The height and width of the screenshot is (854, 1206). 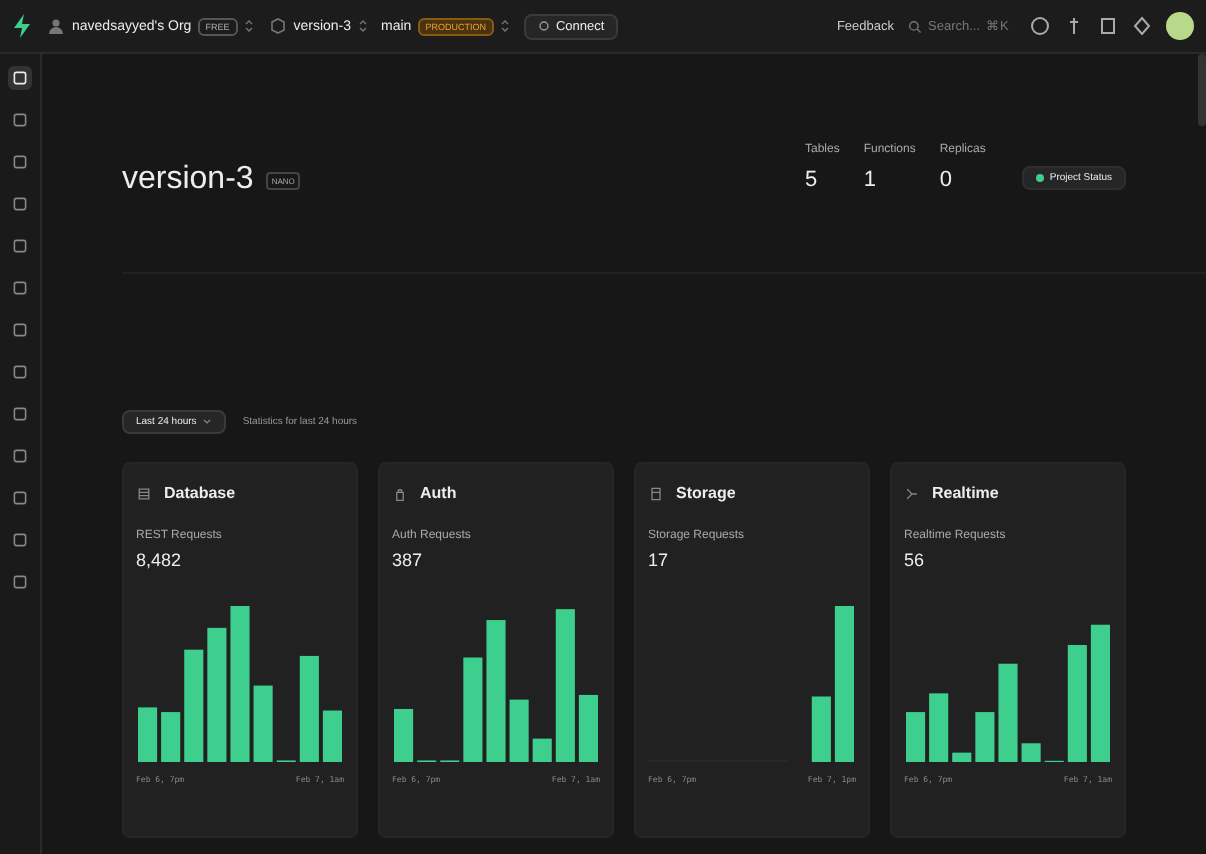 What do you see at coordinates (812, 180) in the screenshot?
I see `stat-value: 5` at bounding box center [812, 180].